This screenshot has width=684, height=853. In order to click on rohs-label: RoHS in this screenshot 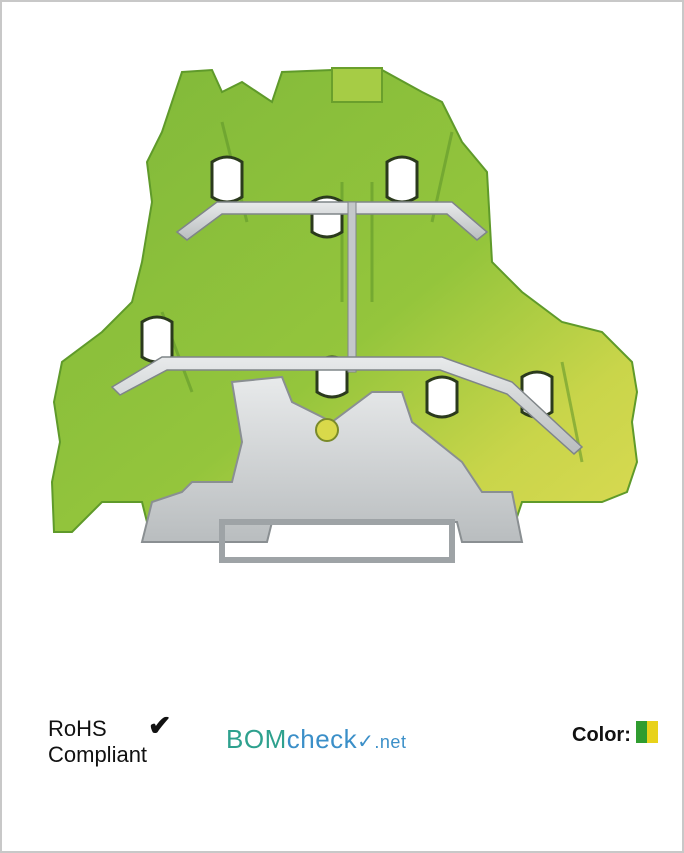, I will do `click(77, 728)`.